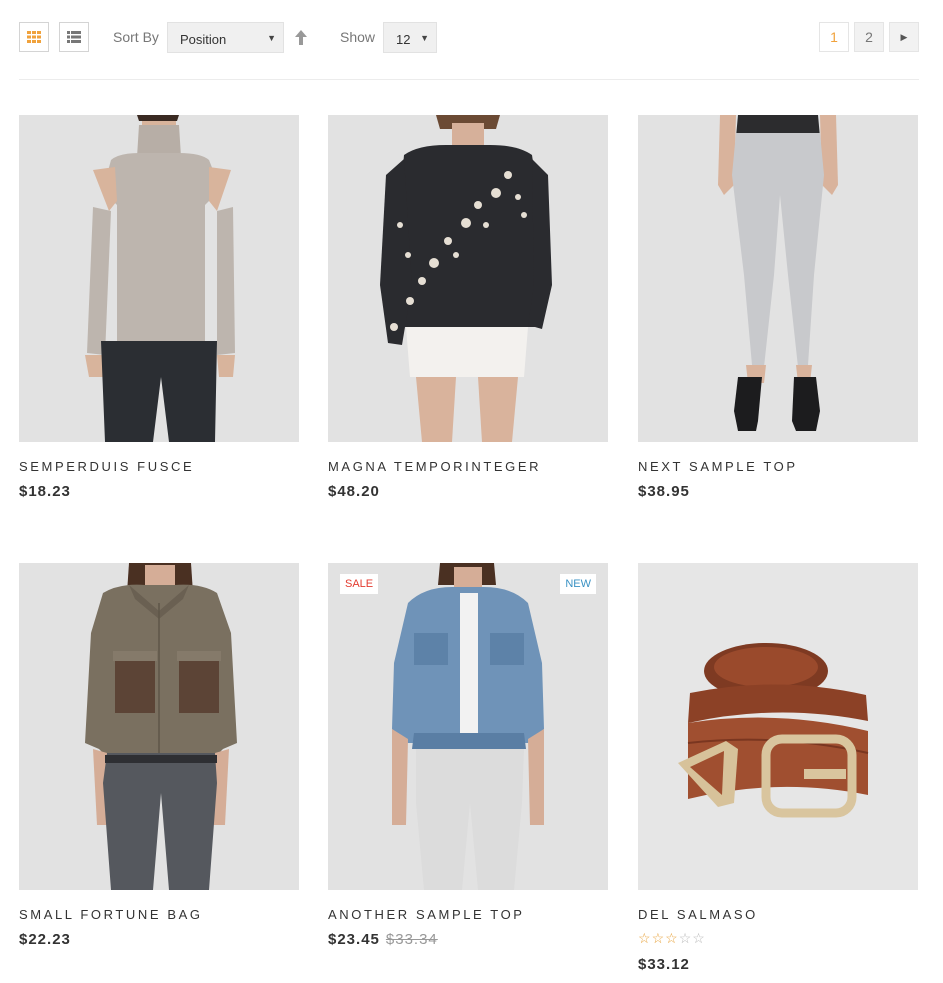 The height and width of the screenshot is (983, 943). What do you see at coordinates (354, 491) in the screenshot?
I see `product-price: $48.20` at bounding box center [354, 491].